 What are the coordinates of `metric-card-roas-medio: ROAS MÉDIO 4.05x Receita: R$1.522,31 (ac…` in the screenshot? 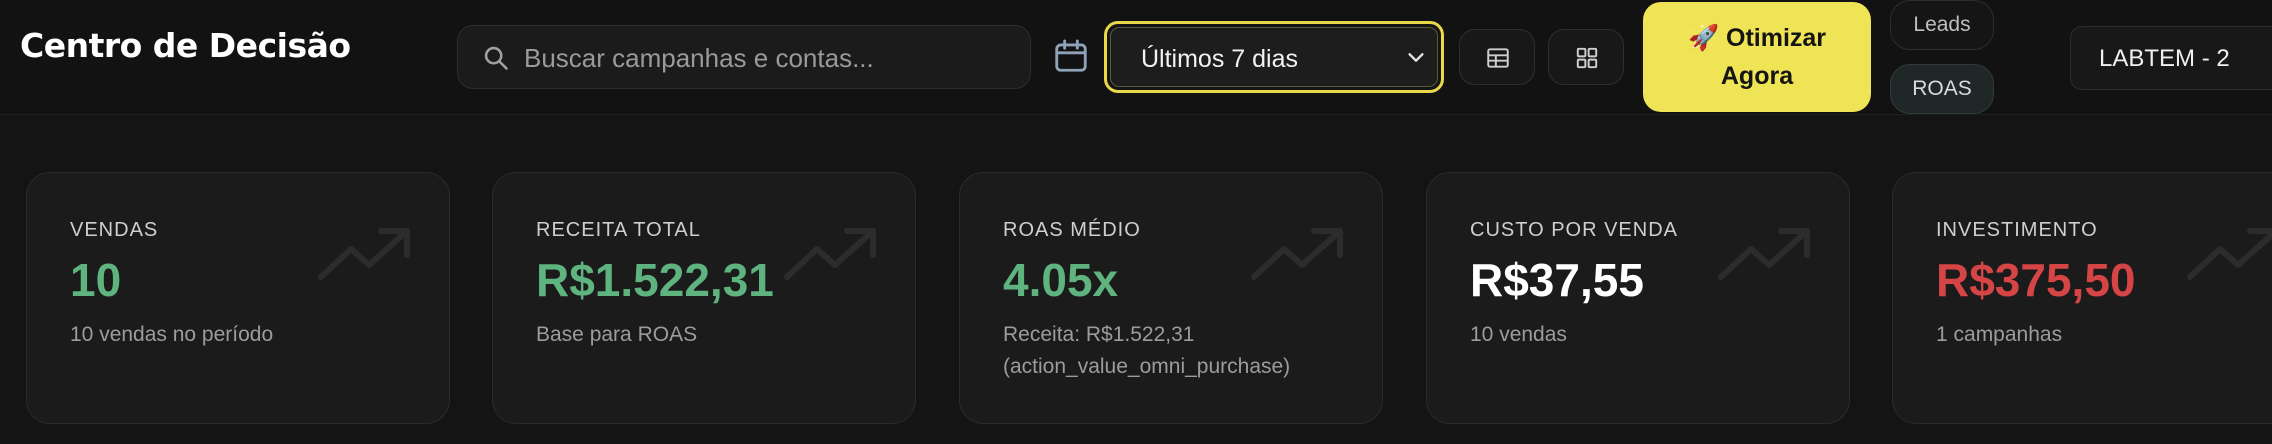 It's located at (1171, 298).